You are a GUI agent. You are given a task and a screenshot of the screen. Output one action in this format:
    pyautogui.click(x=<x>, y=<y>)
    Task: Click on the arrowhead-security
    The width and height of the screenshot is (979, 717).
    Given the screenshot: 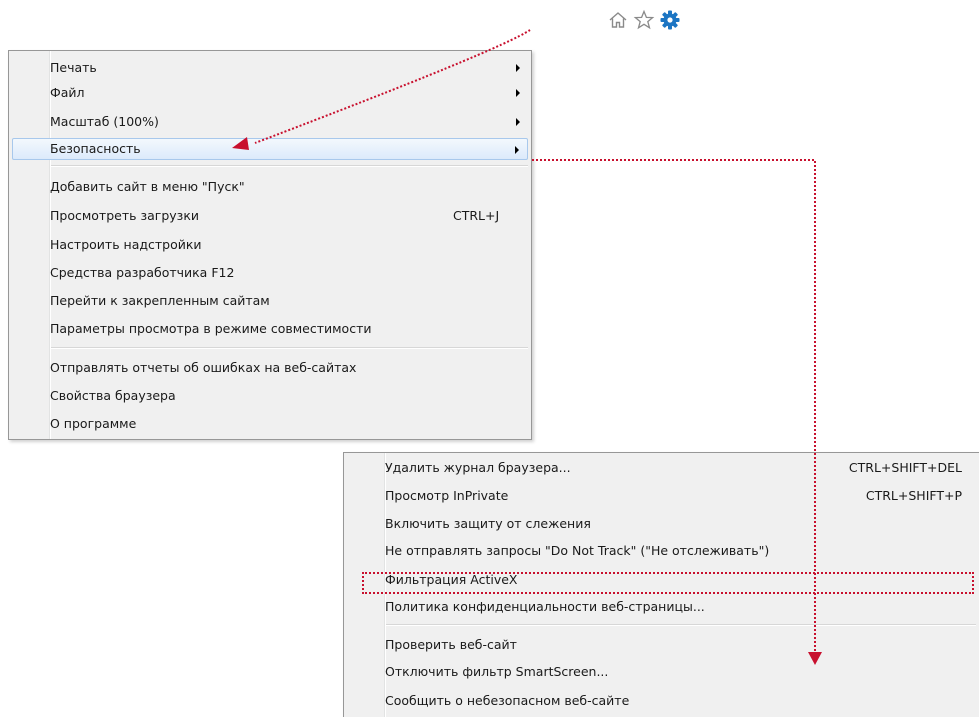 What is the action you would take?
    pyautogui.click(x=240, y=143)
    